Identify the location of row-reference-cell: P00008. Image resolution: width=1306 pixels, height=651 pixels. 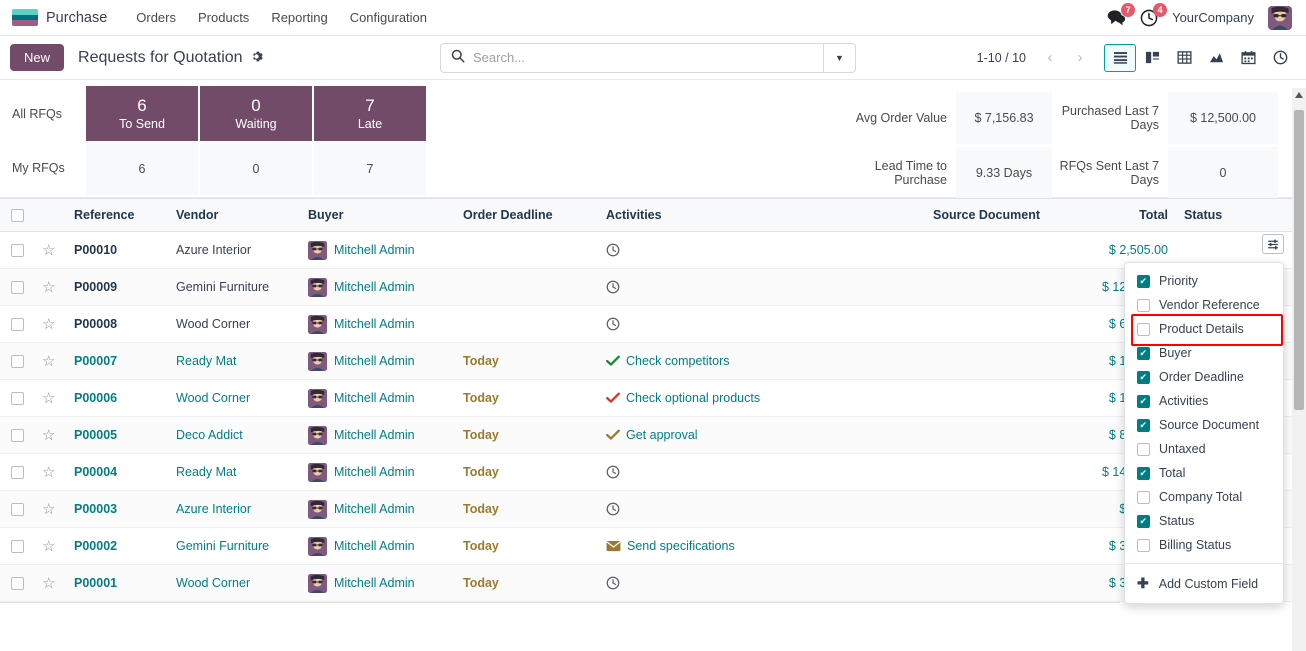
(117, 324).